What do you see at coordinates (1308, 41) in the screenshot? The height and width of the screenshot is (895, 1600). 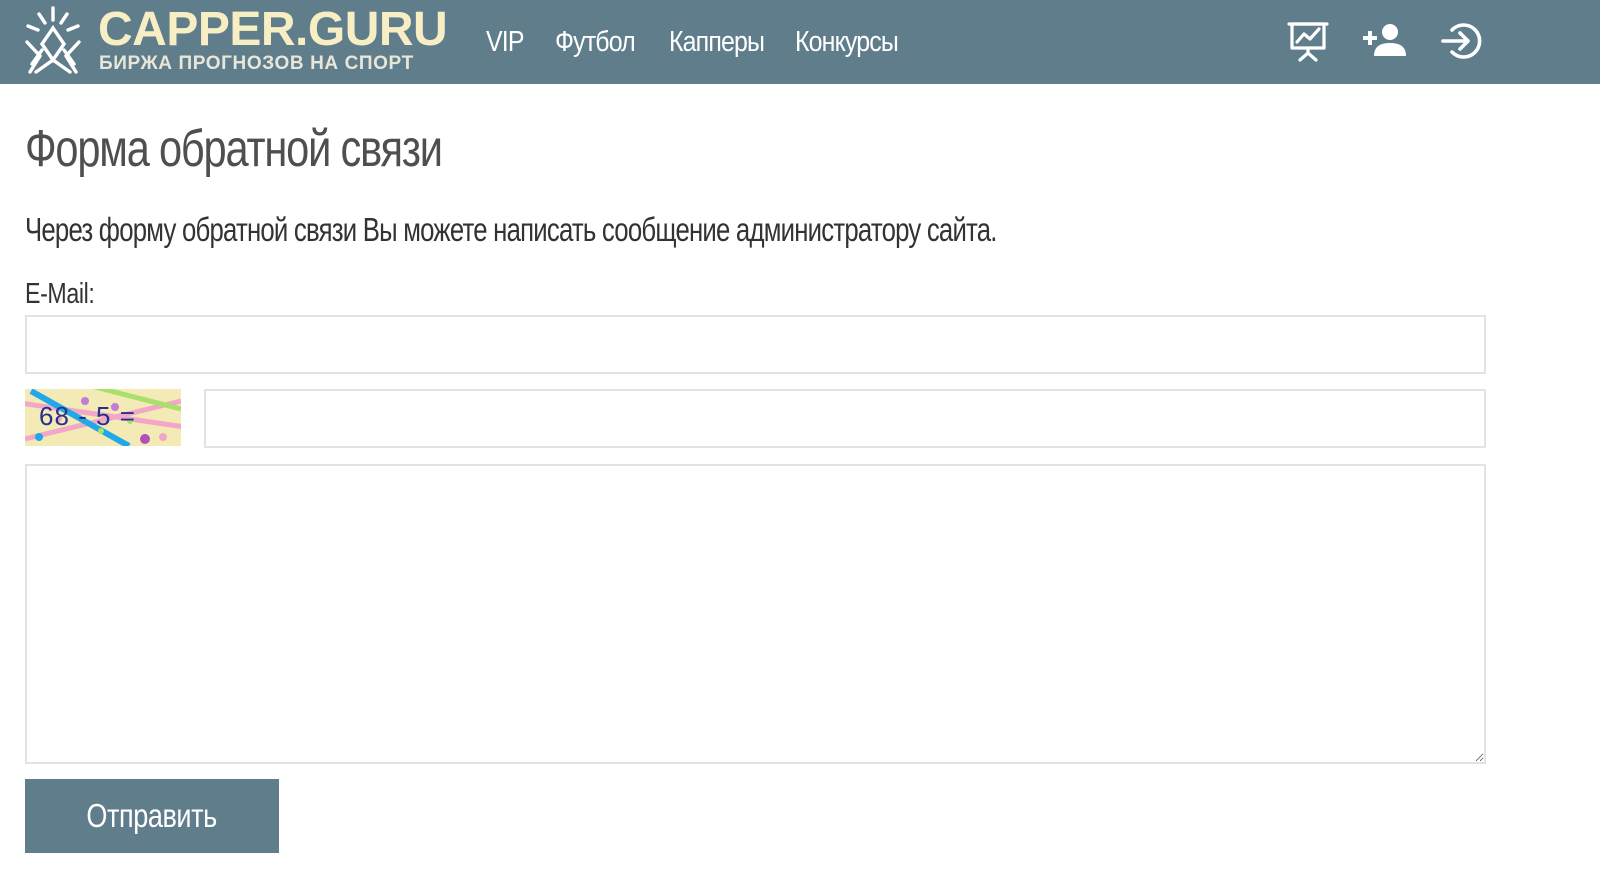 I see `stats-board-icon` at bounding box center [1308, 41].